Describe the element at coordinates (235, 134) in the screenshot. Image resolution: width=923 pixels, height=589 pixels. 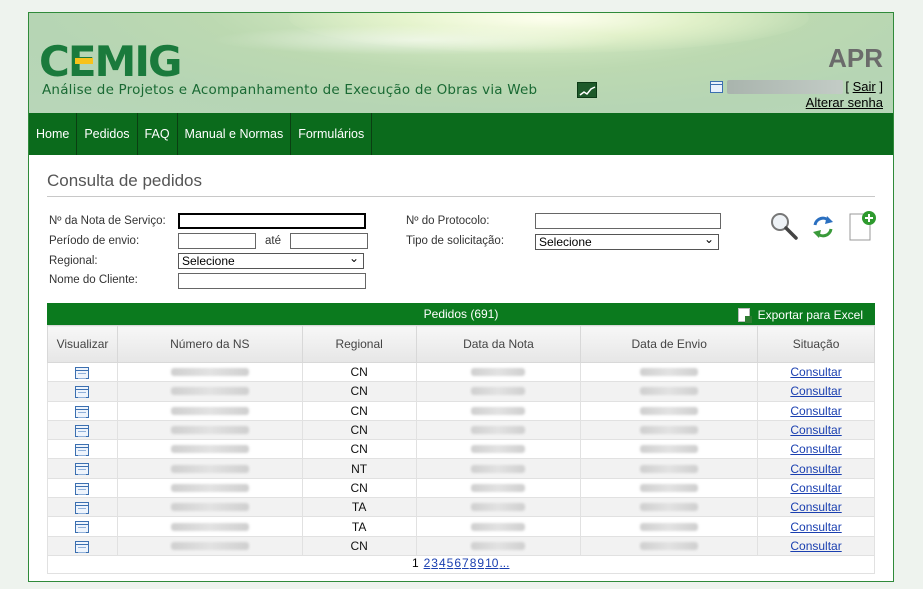
I see `nav-manual-normas: Manual e Normas` at that location.